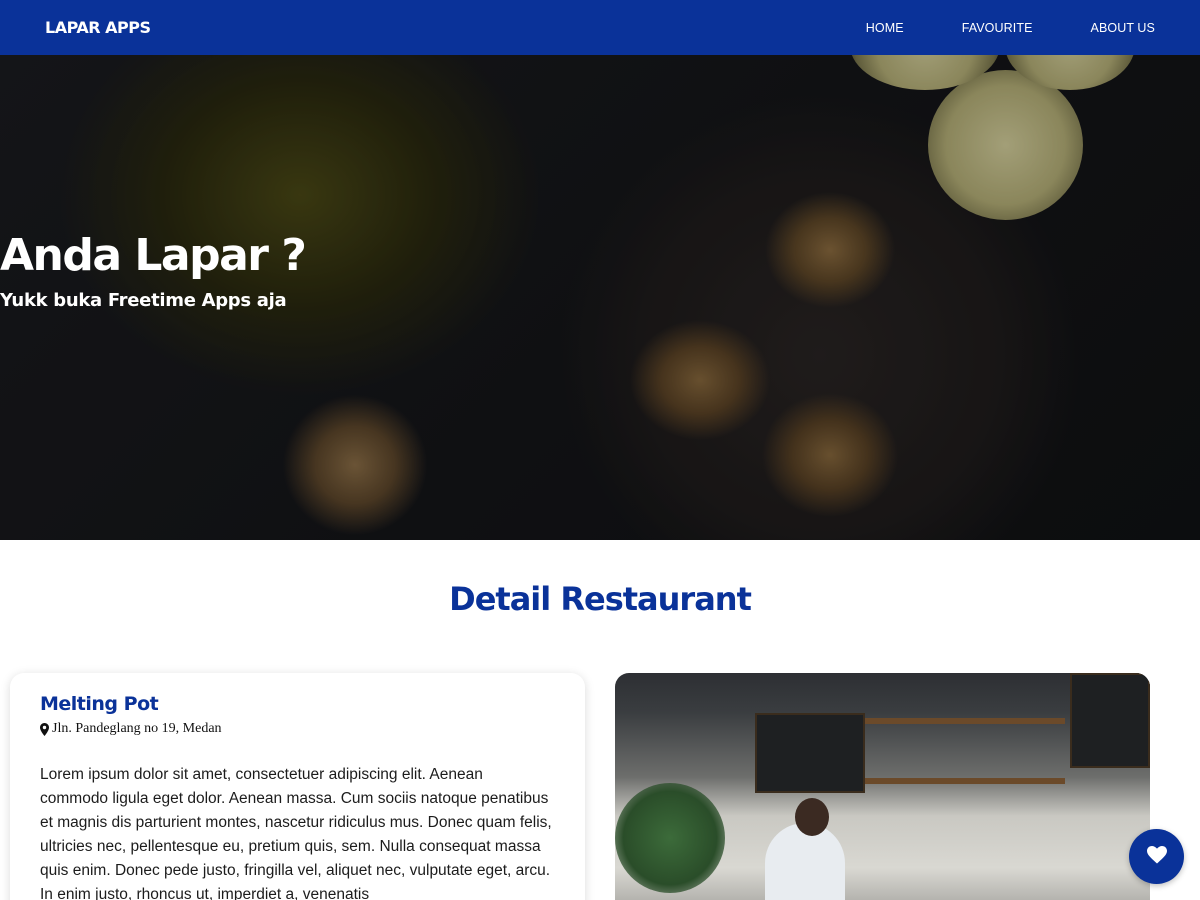  Describe the element at coordinates (137, 728) in the screenshot. I see `restaurant-address: Jln. Pandeglang no 19, Medan` at that location.